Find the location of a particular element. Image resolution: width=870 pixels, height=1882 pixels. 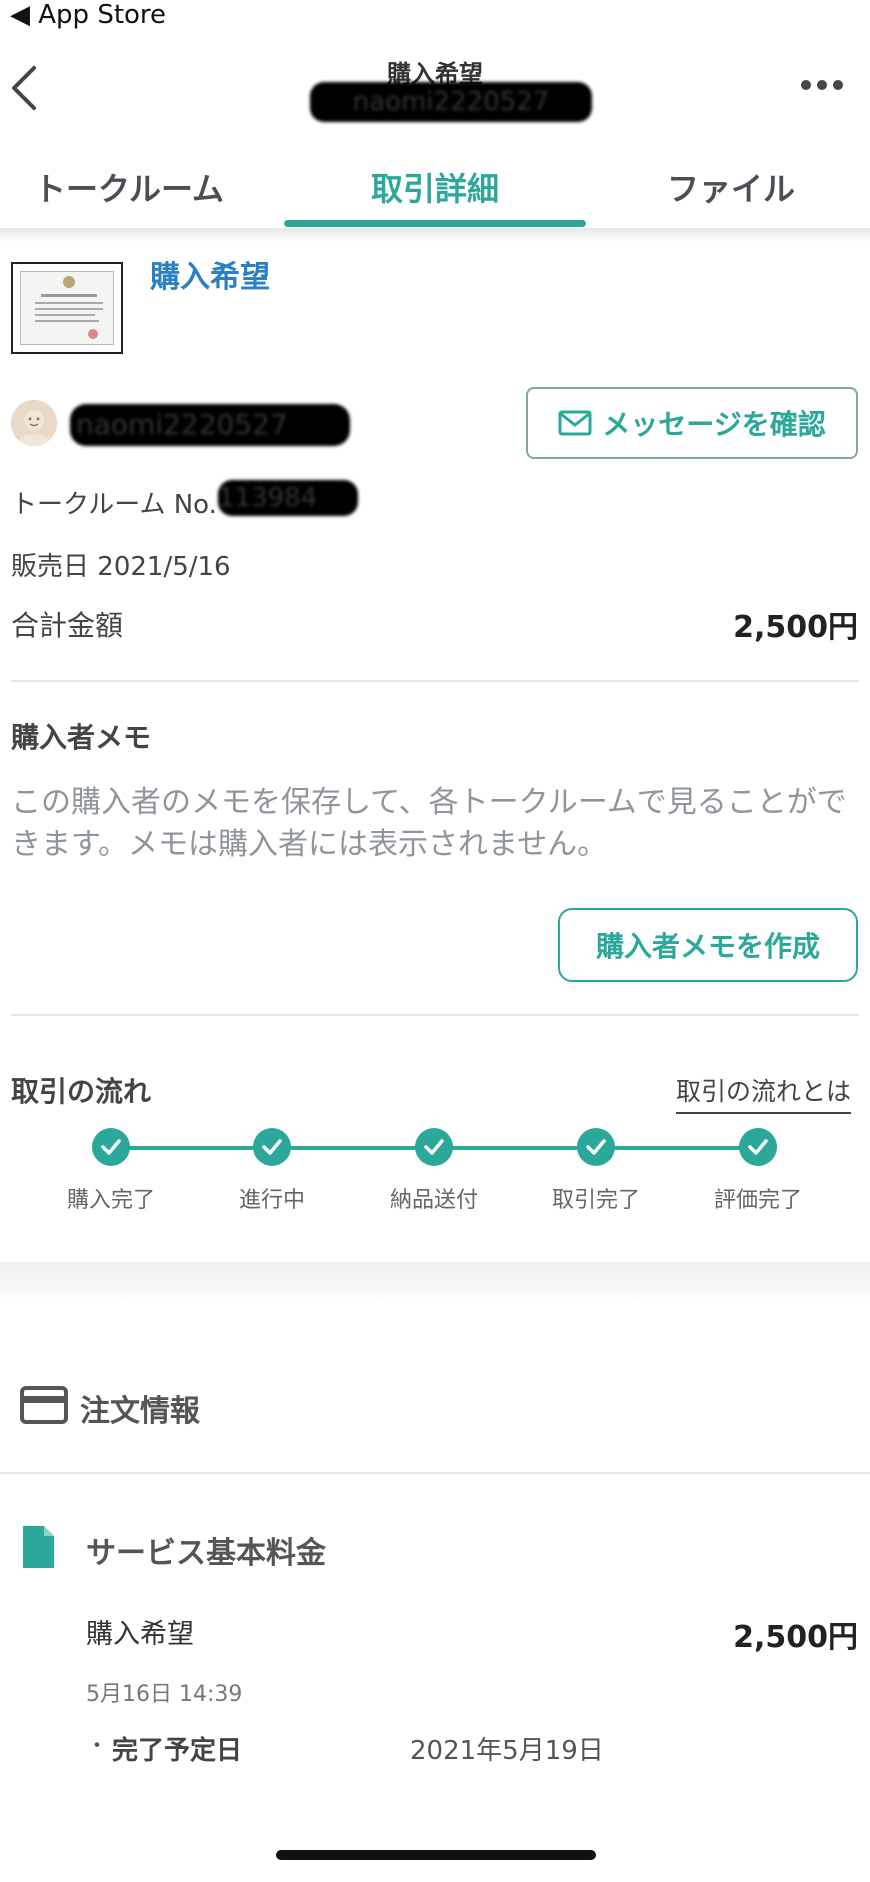

username-redacted: naomi2220527 is located at coordinates (210, 425).